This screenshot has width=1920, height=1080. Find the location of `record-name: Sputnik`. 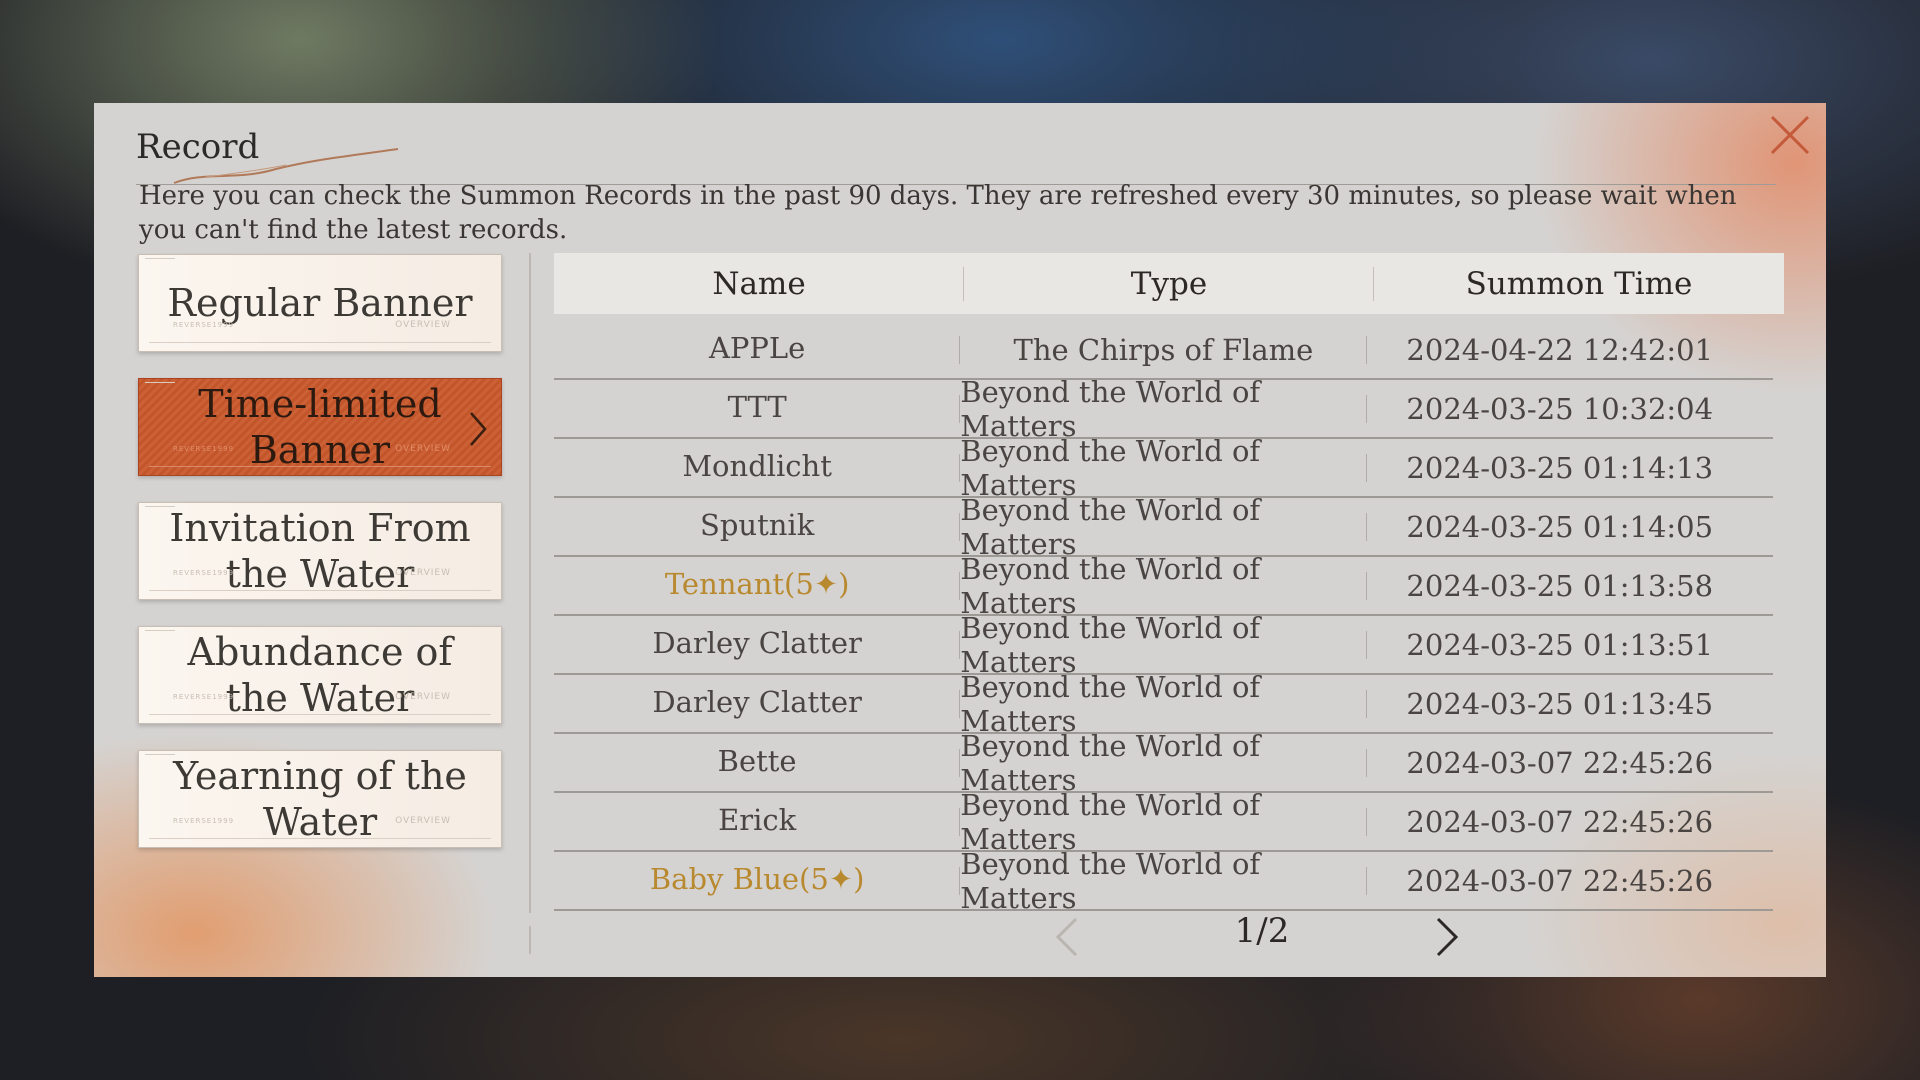

record-name: Sputnik is located at coordinates (757, 526).